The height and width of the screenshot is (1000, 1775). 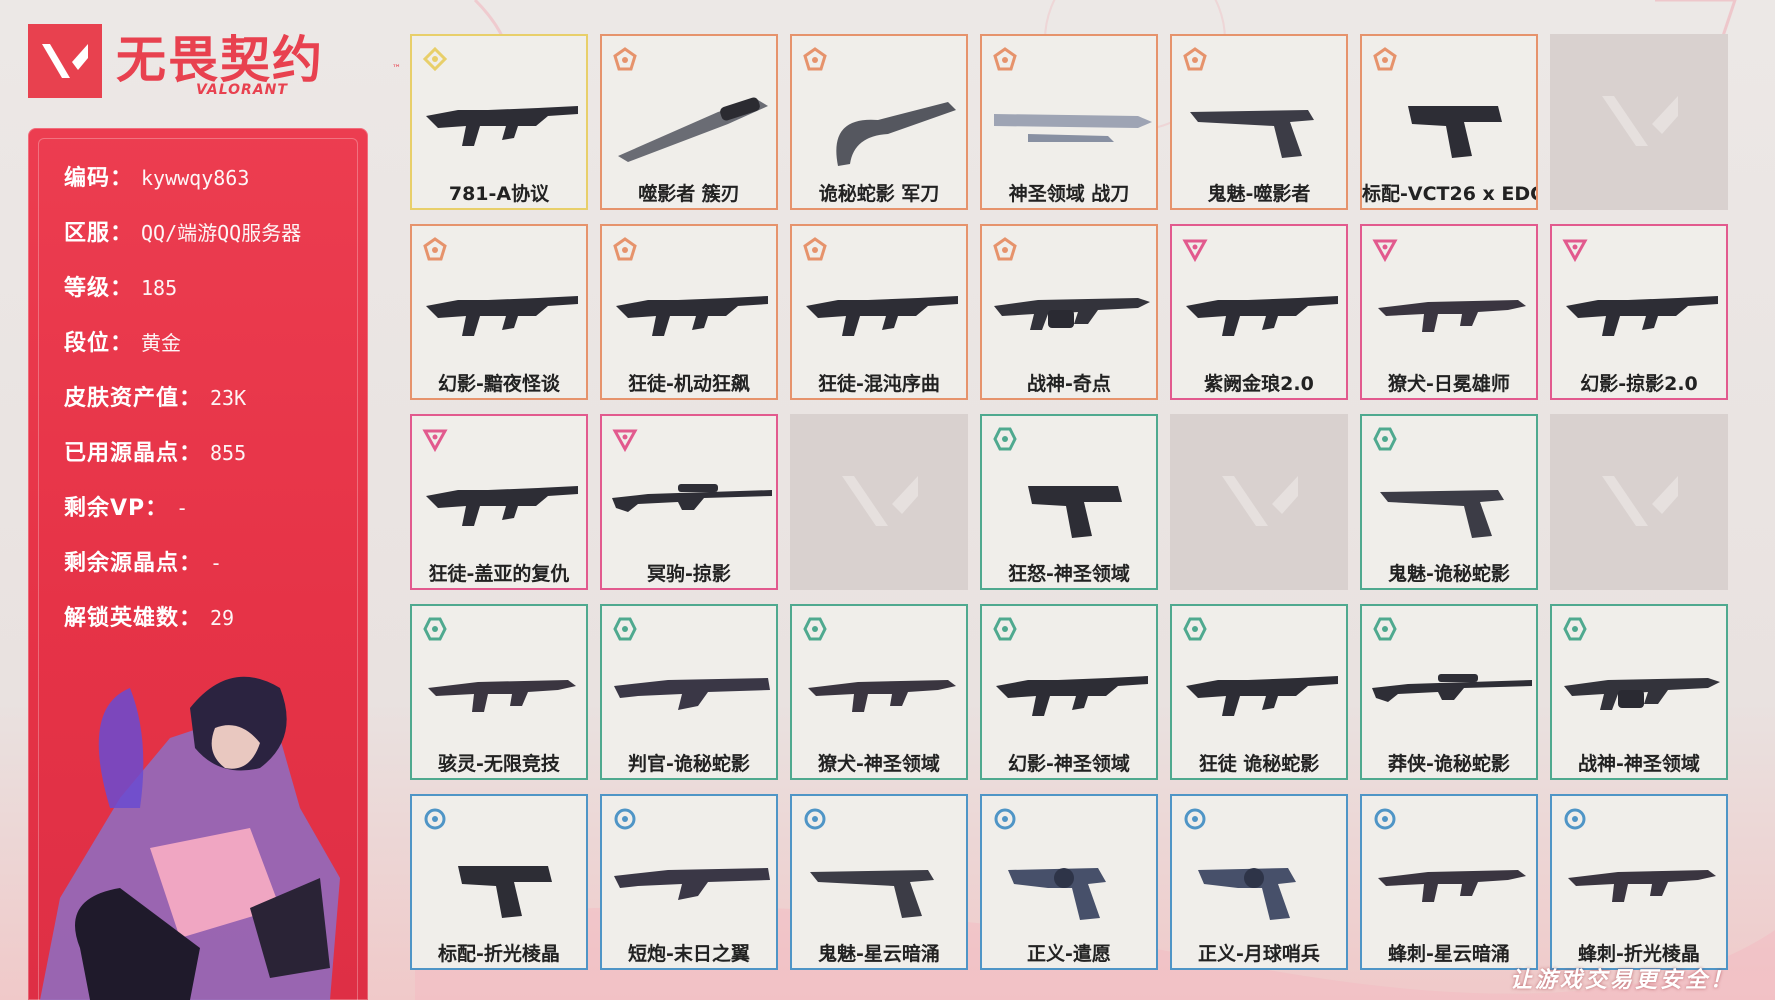 I want to click on skin-card: 战神-奇点, so click(x=1069, y=312).